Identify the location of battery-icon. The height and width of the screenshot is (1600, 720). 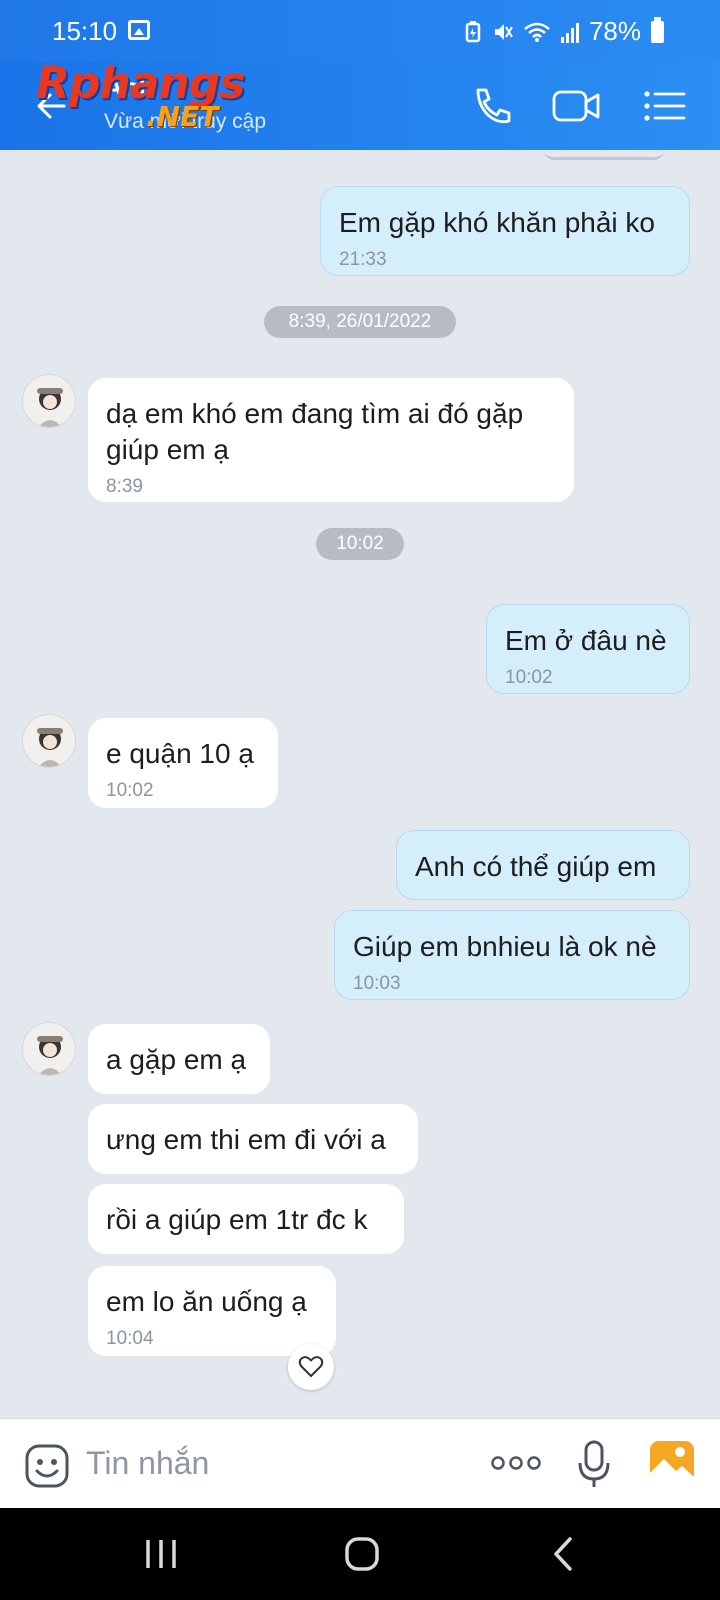
(657, 29).